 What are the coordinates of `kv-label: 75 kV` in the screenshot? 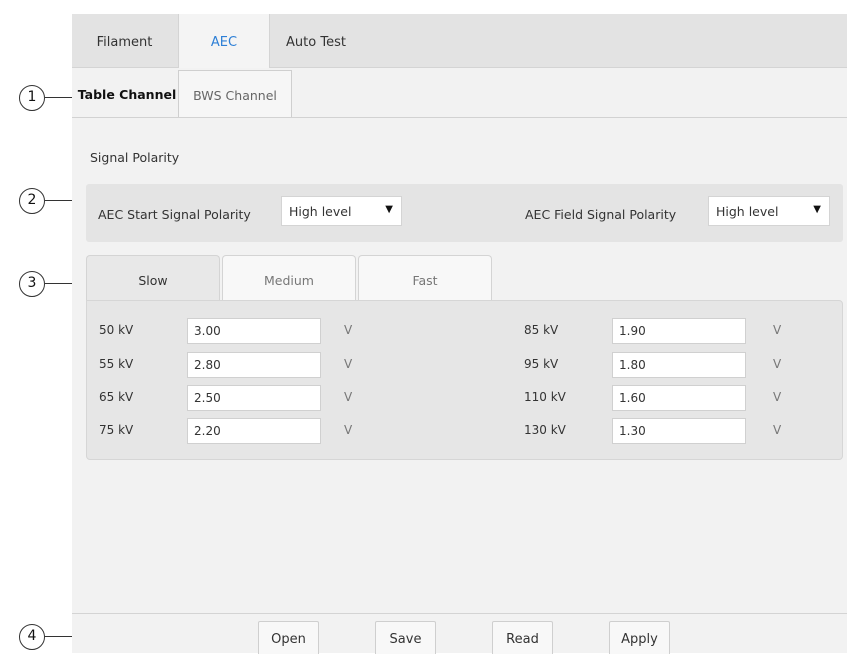 It's located at (116, 430).